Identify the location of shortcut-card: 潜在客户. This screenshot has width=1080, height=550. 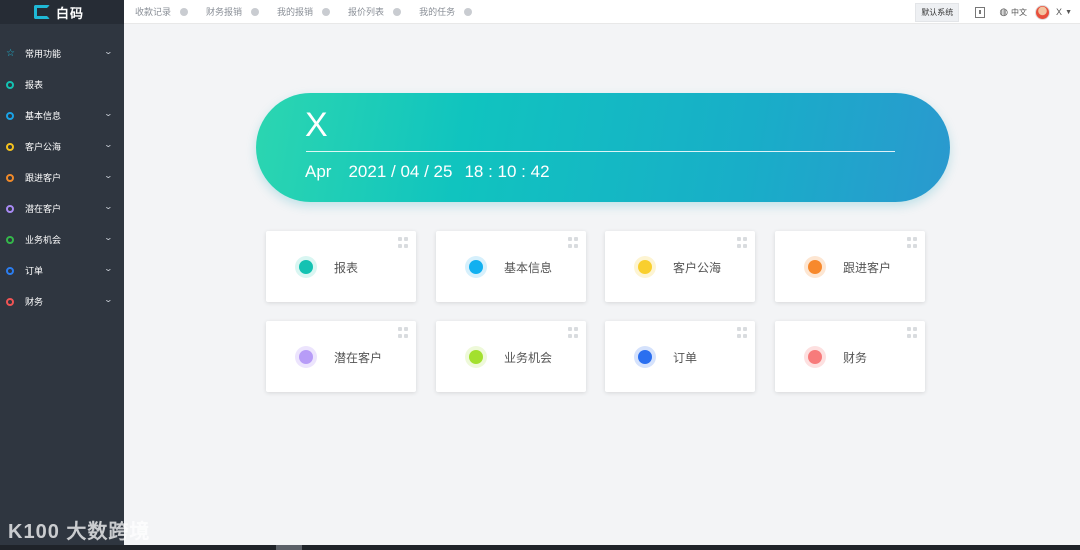
(341, 356).